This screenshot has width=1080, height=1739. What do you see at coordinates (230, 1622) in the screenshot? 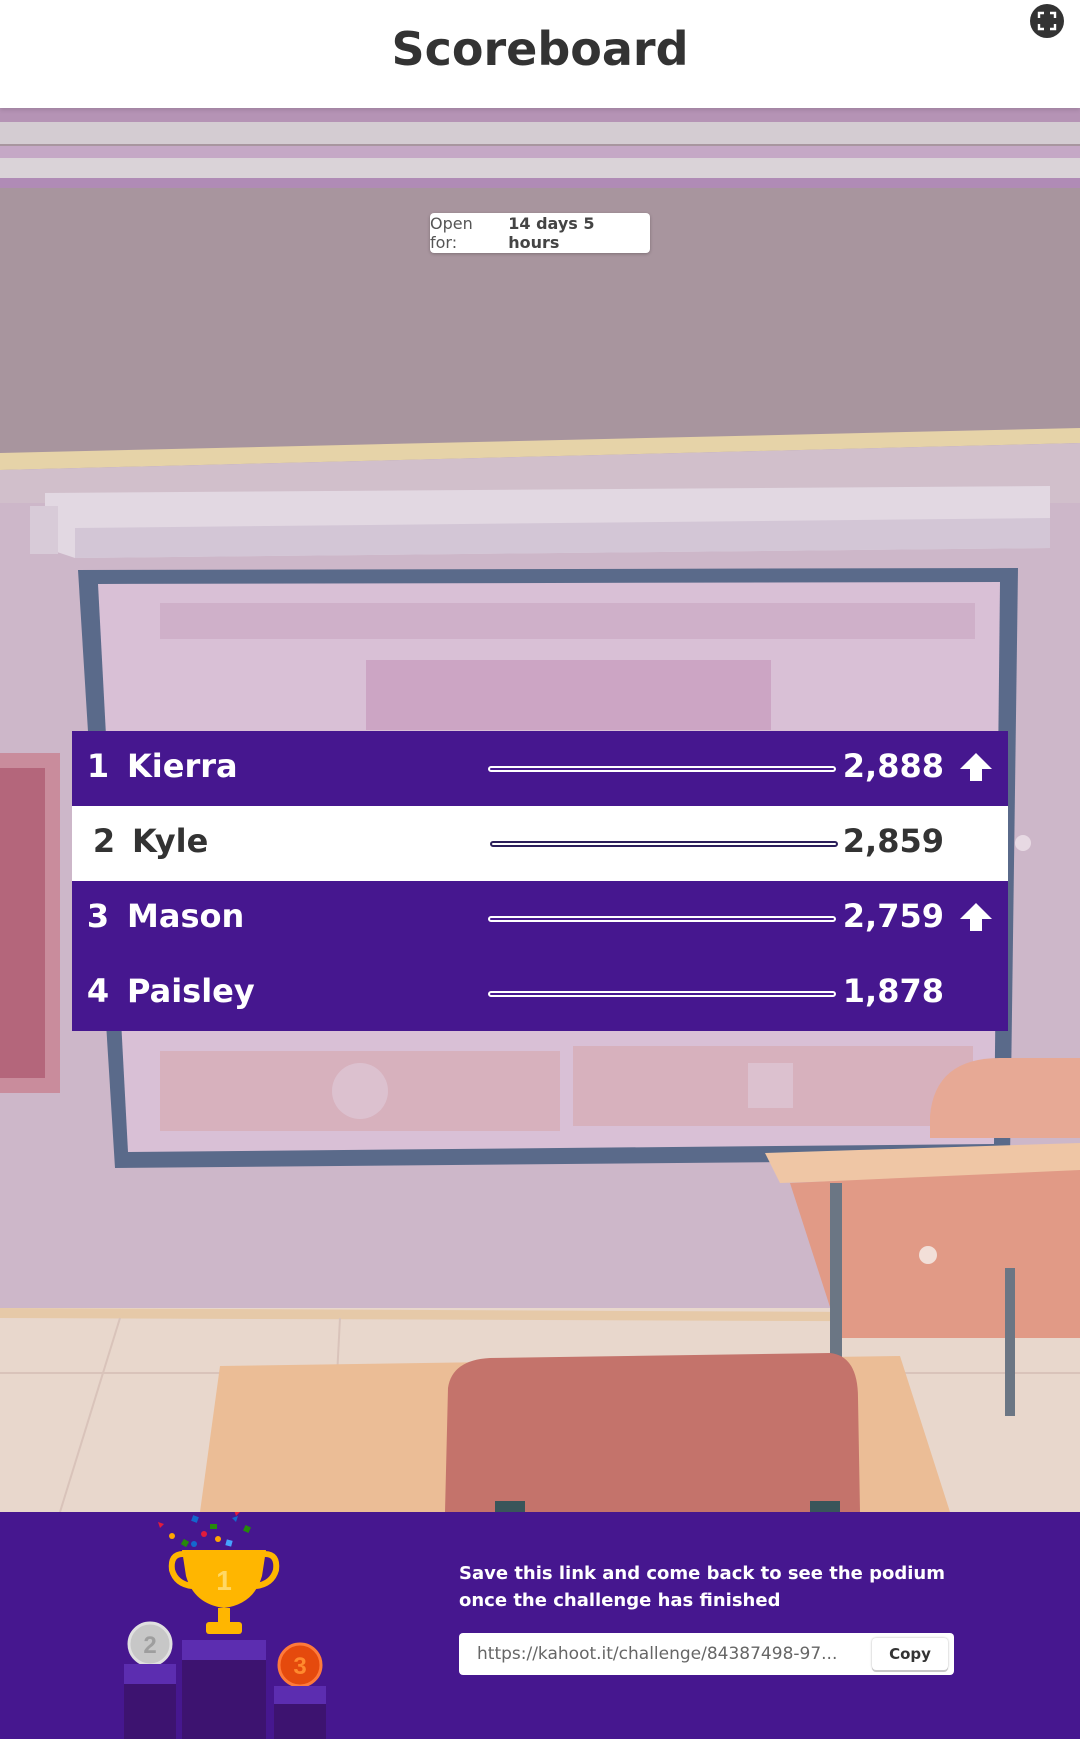
I see `podium-illustration: 1 2 3` at bounding box center [230, 1622].